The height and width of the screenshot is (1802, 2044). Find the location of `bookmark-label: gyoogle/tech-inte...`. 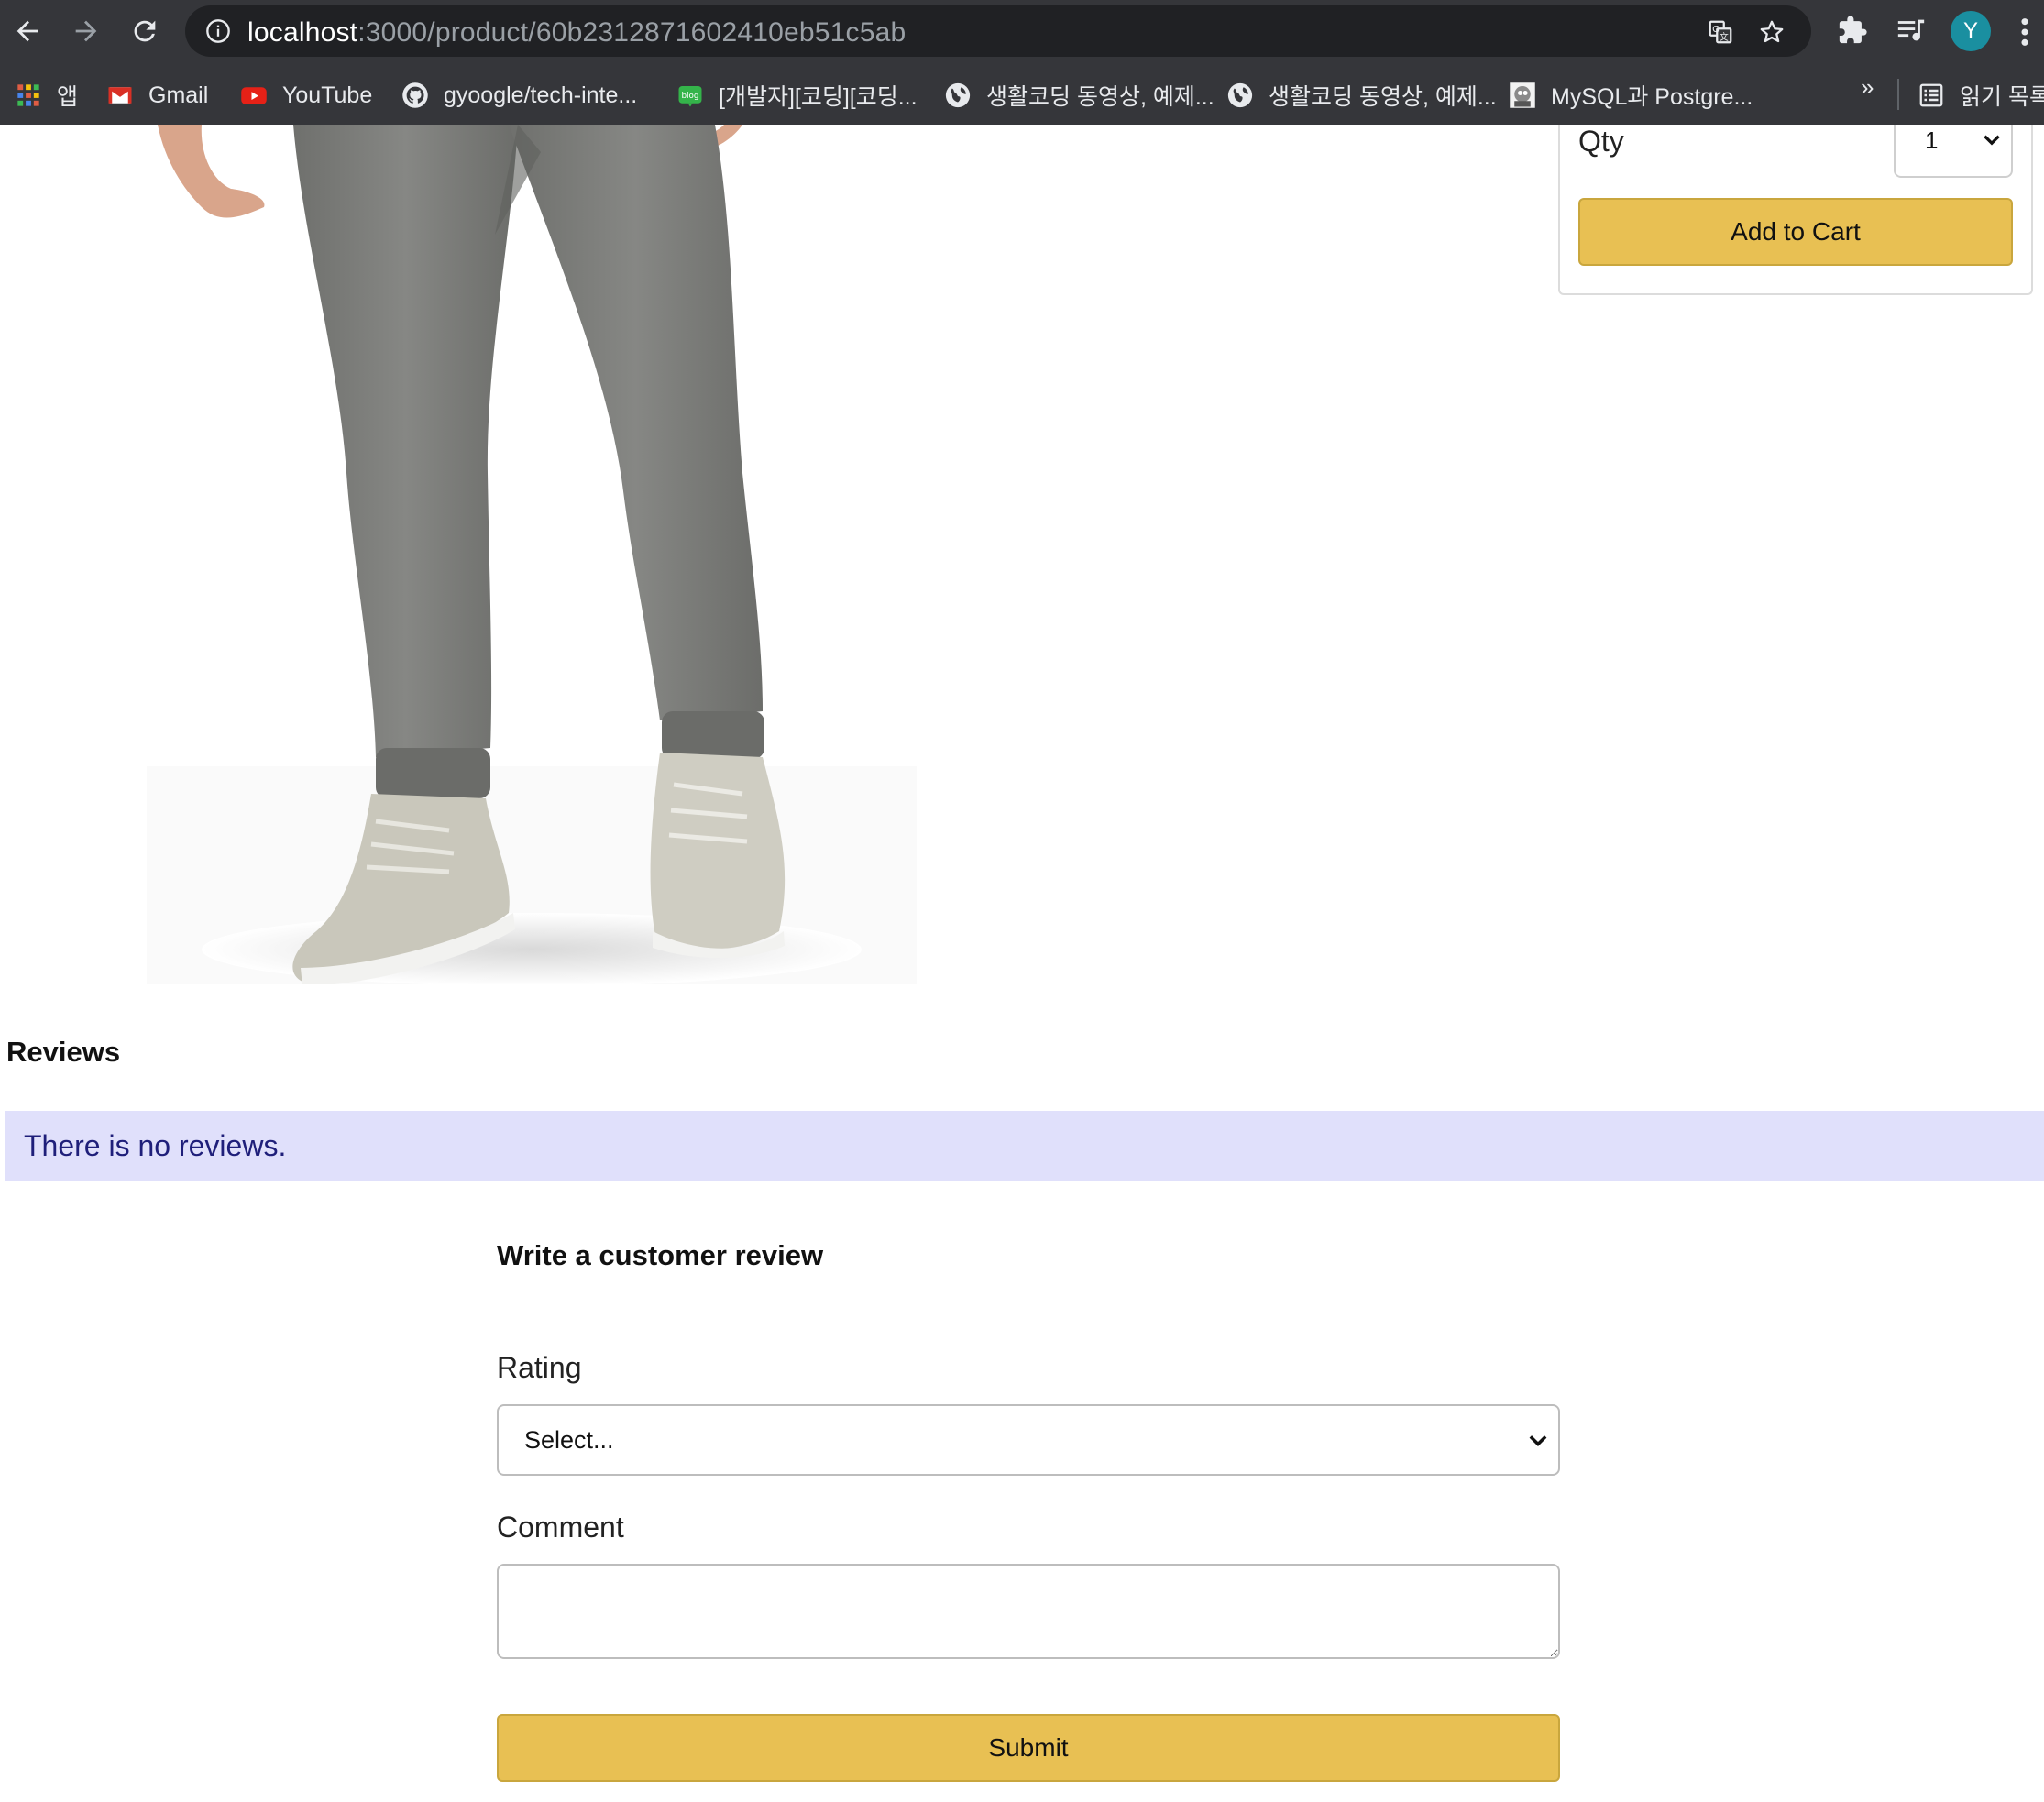

bookmark-label: gyoogle/tech-inte... is located at coordinates (541, 95).